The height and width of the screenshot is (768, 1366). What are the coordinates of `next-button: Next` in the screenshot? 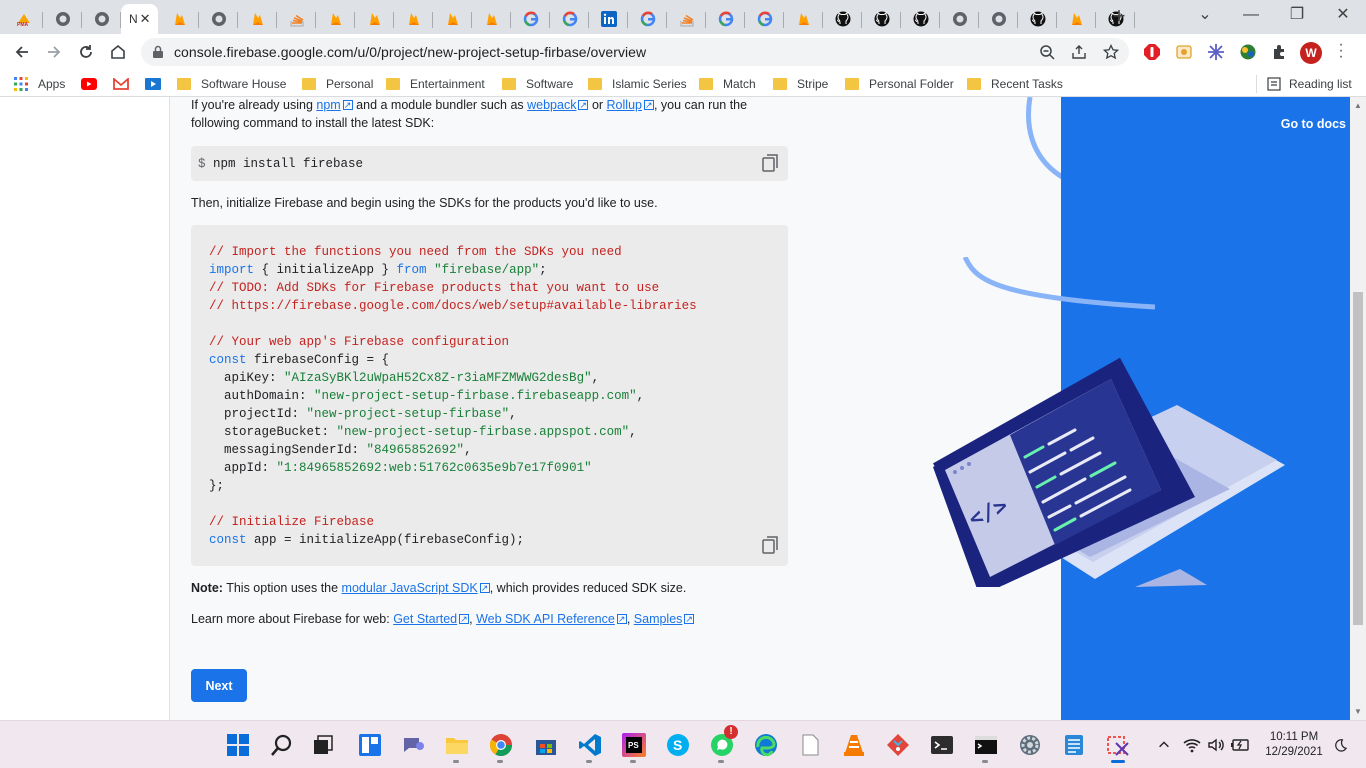 It's located at (219, 685).